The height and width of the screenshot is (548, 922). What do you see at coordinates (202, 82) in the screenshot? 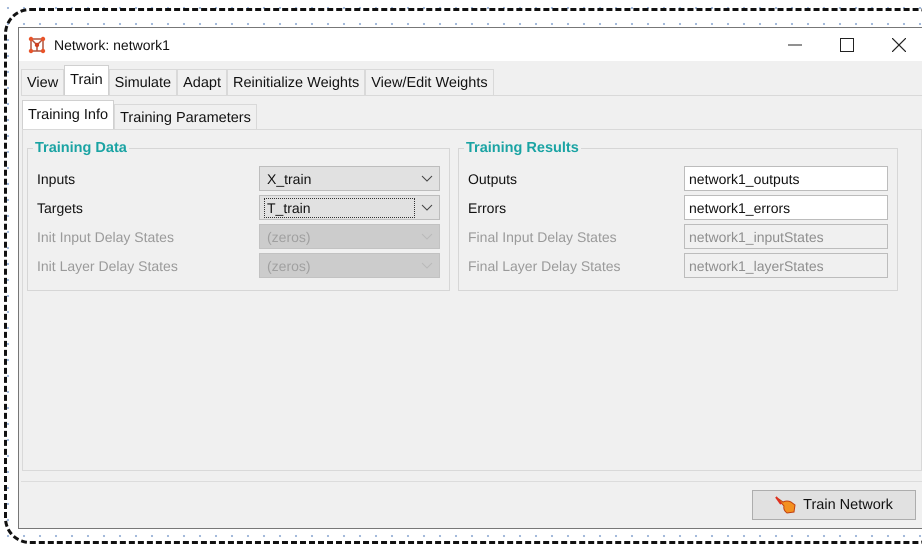
I see `tab: Adapt` at bounding box center [202, 82].